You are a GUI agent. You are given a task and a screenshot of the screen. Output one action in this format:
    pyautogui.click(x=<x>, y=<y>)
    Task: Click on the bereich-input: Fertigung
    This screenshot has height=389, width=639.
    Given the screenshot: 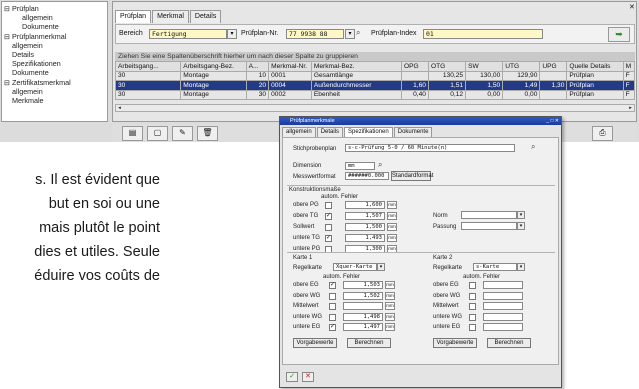 What is the action you would take?
    pyautogui.click(x=188, y=34)
    